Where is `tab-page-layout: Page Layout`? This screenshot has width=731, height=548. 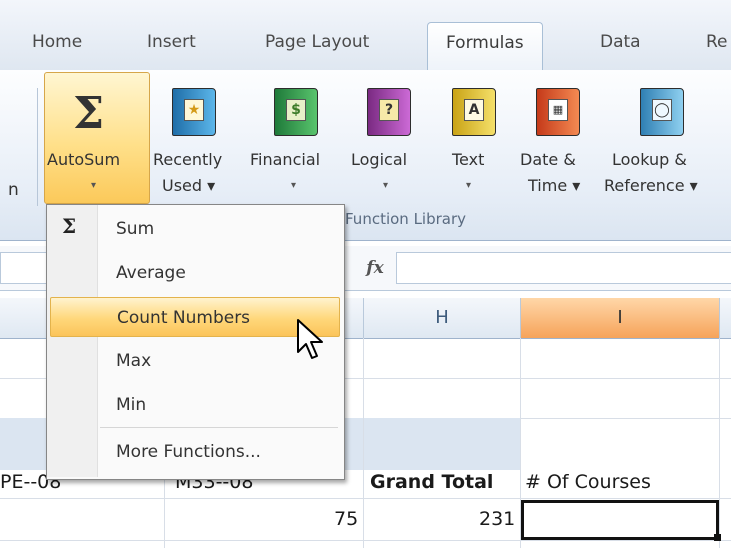
tab-page-layout: Page Layout is located at coordinates (317, 42).